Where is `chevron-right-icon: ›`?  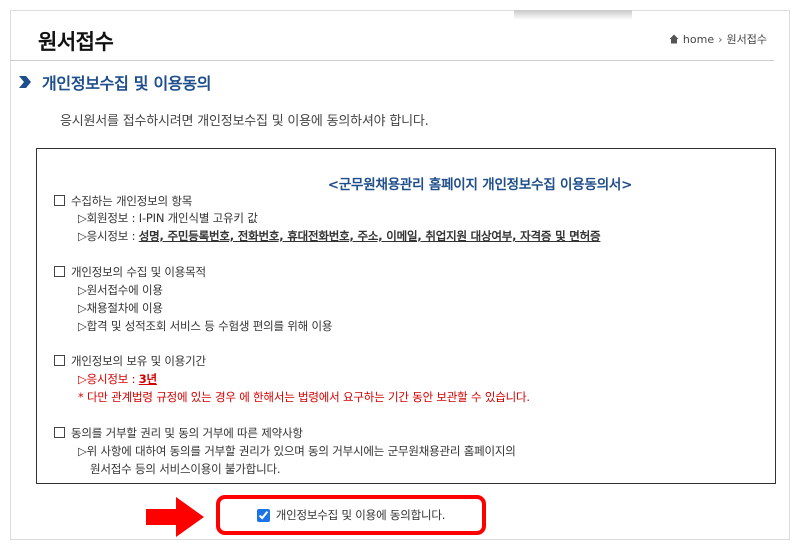
chevron-right-icon: › is located at coordinates (720, 39).